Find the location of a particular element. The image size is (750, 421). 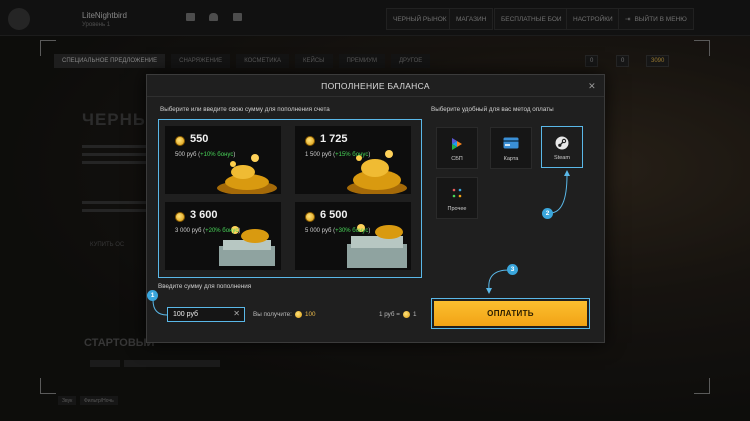

pack-price: 500 руб (+10% бонус) is located at coordinates (205, 155).